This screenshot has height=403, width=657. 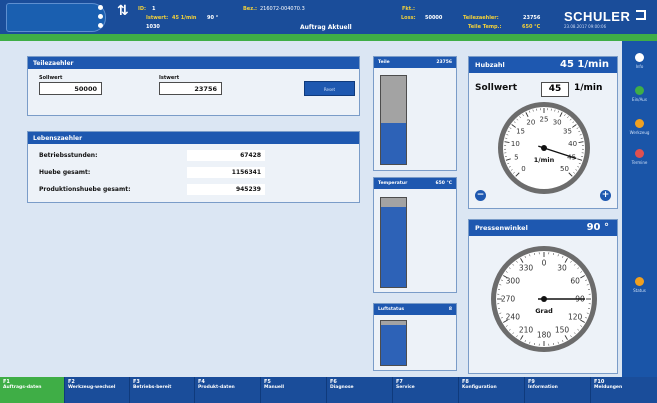 What do you see at coordinates (597, 227) in the screenshot?
I see `pressenwinkel-value: 90 °` at bounding box center [597, 227].